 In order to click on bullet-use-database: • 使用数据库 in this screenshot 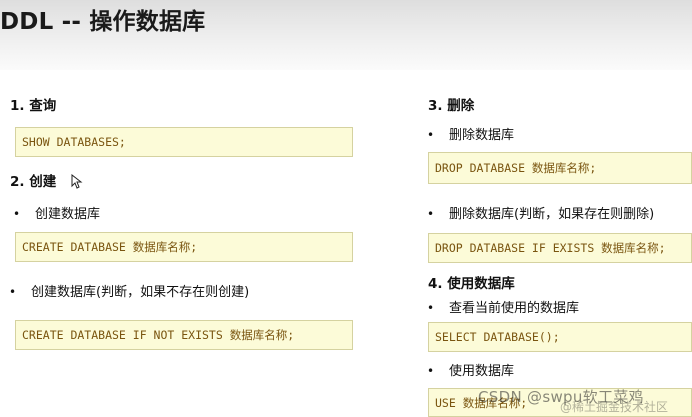, I will do `click(470, 369)`.